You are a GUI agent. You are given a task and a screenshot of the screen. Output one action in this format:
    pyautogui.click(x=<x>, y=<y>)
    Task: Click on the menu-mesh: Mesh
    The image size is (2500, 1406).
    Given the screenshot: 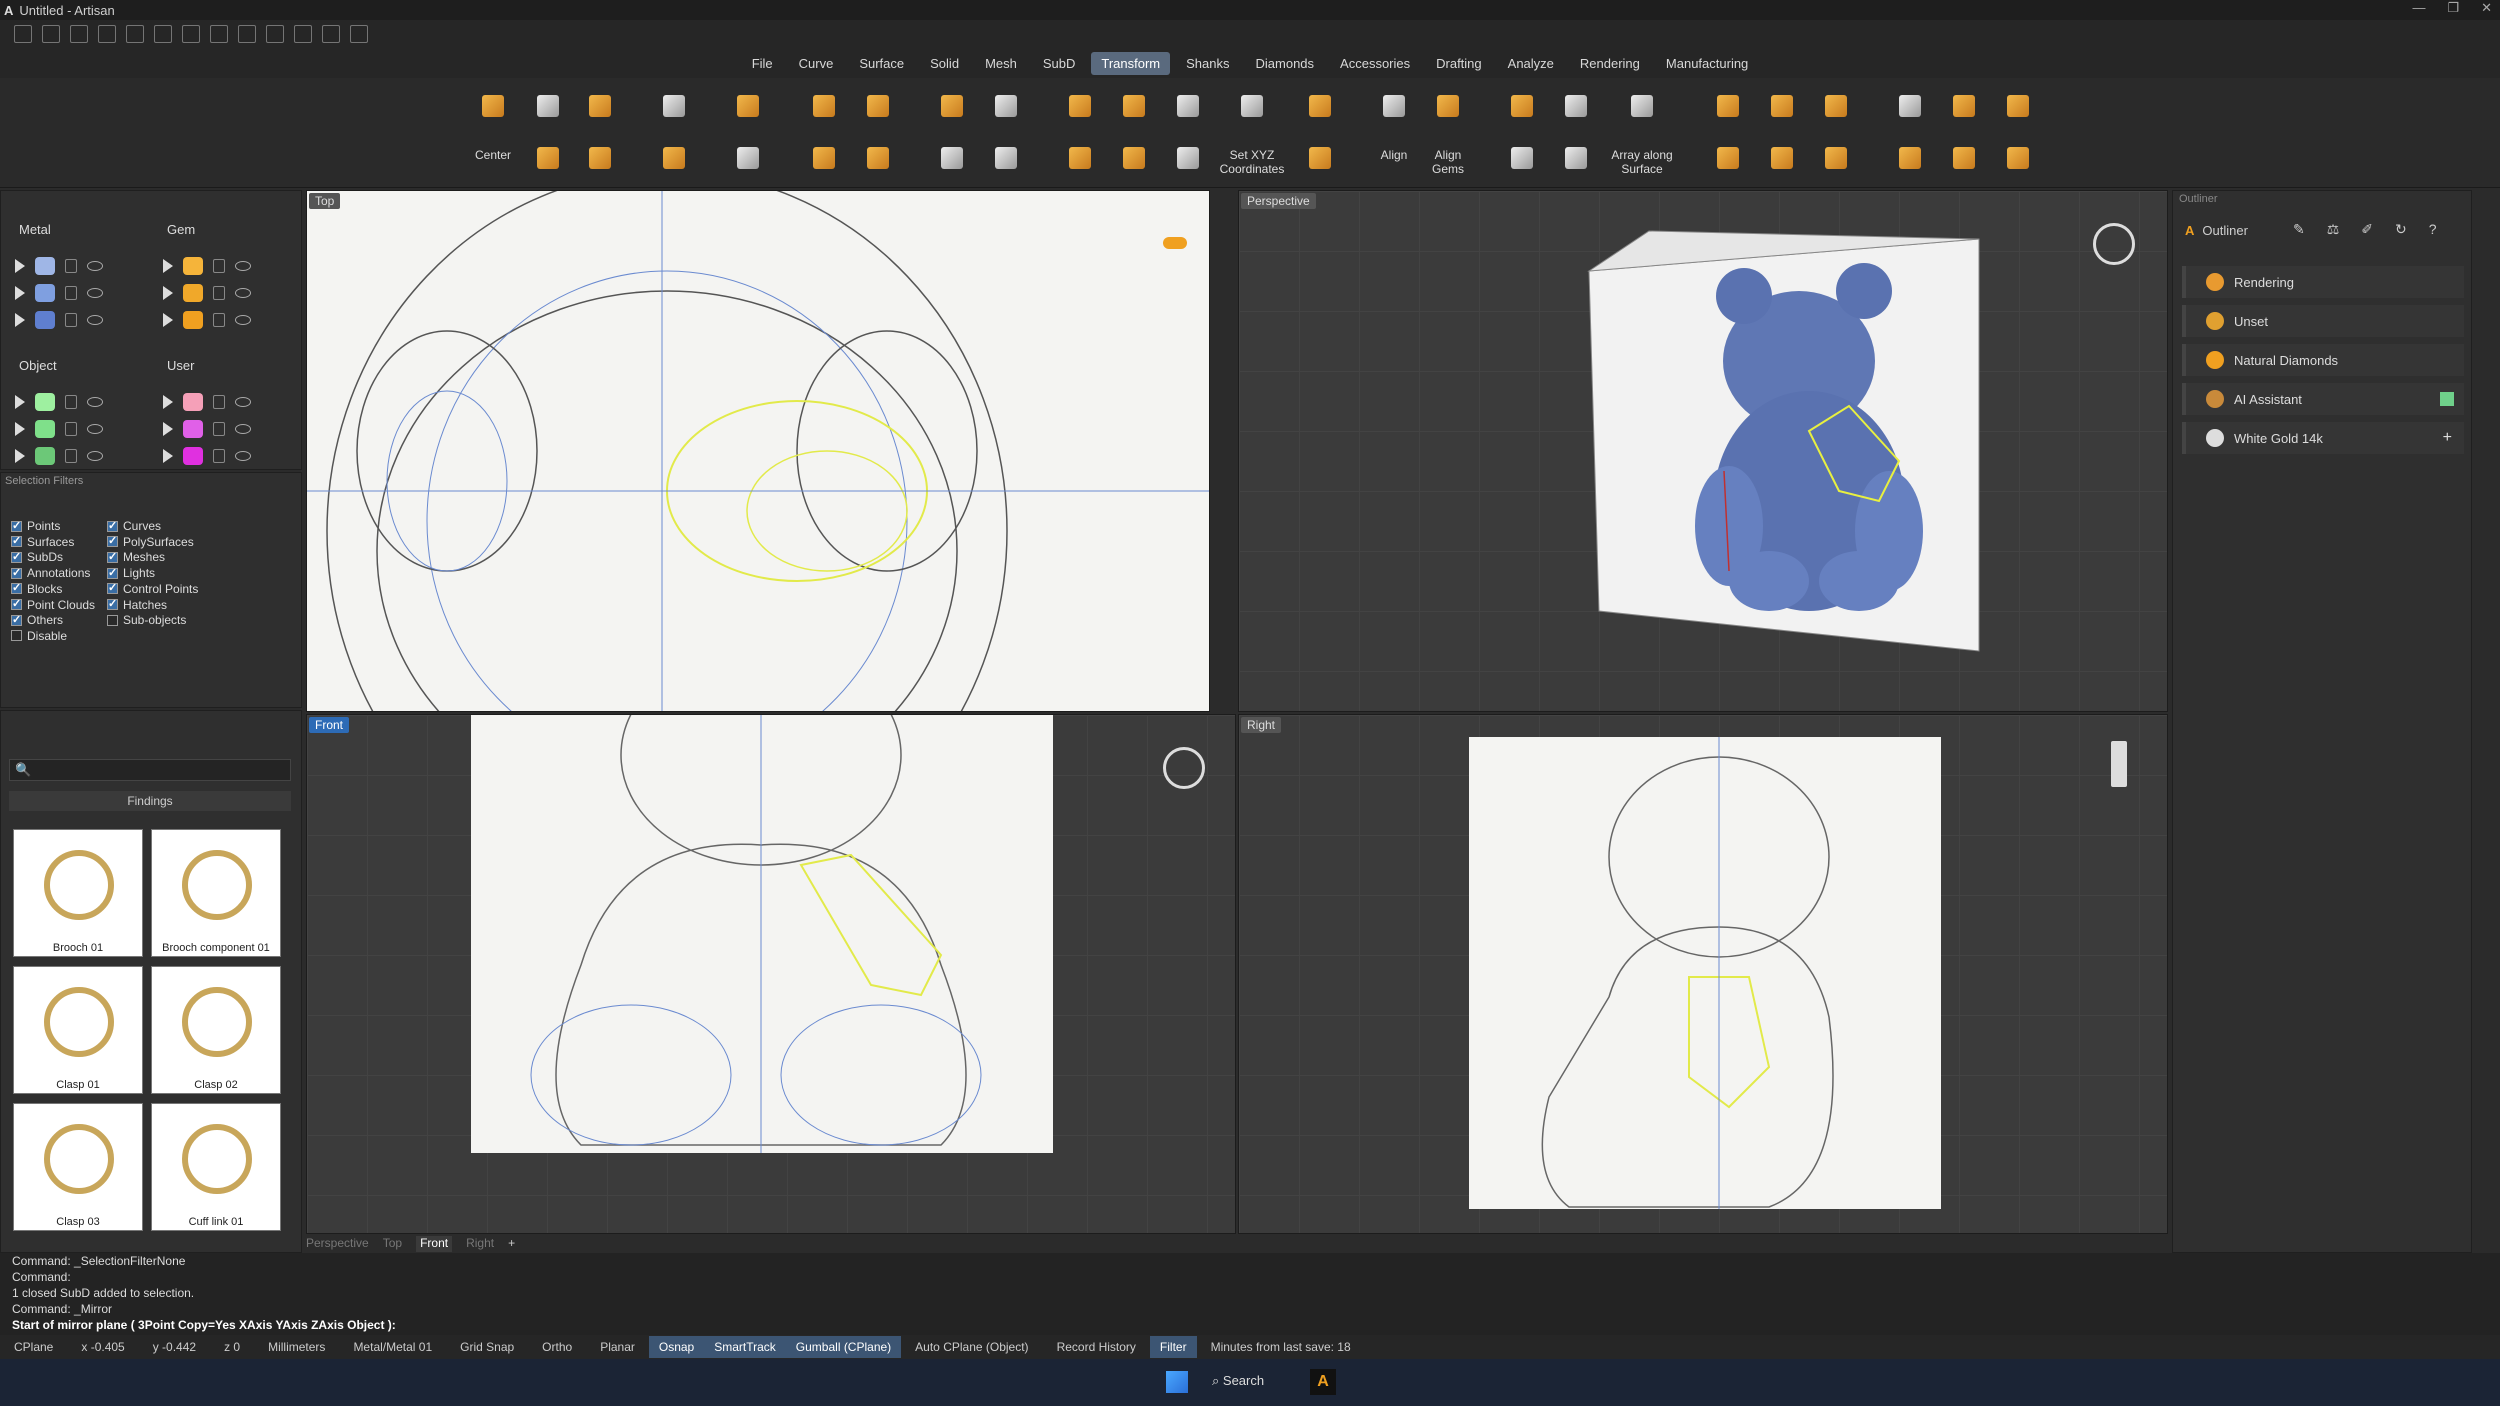 What is the action you would take?
    pyautogui.click(x=1001, y=63)
    